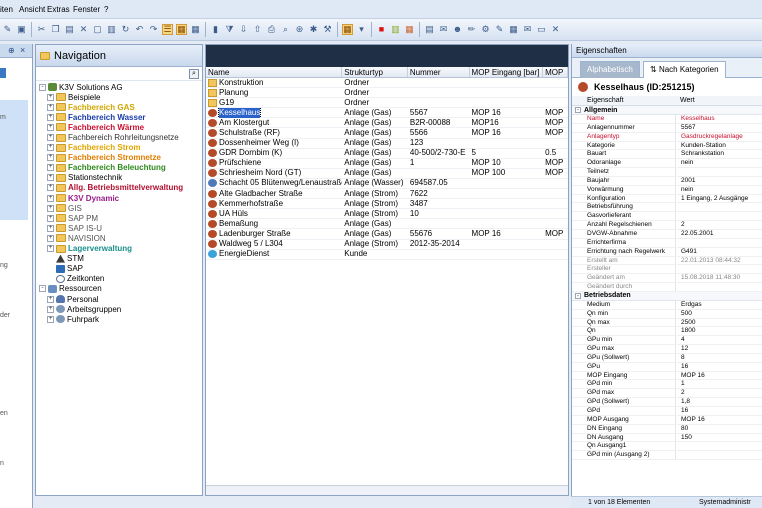 This screenshot has height=508, width=762. What do you see at coordinates (86, 9) in the screenshot?
I see `menu-item-fenster: Fenster` at bounding box center [86, 9].